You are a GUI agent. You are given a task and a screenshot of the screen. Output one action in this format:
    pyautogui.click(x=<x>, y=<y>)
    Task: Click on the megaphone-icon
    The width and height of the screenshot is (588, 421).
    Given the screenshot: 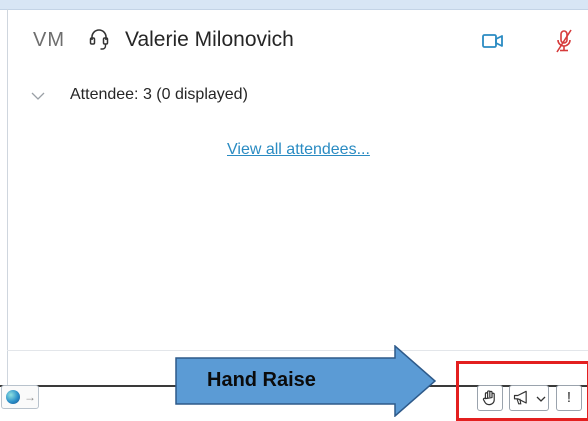 What is the action you would take?
    pyautogui.click(x=520, y=397)
    